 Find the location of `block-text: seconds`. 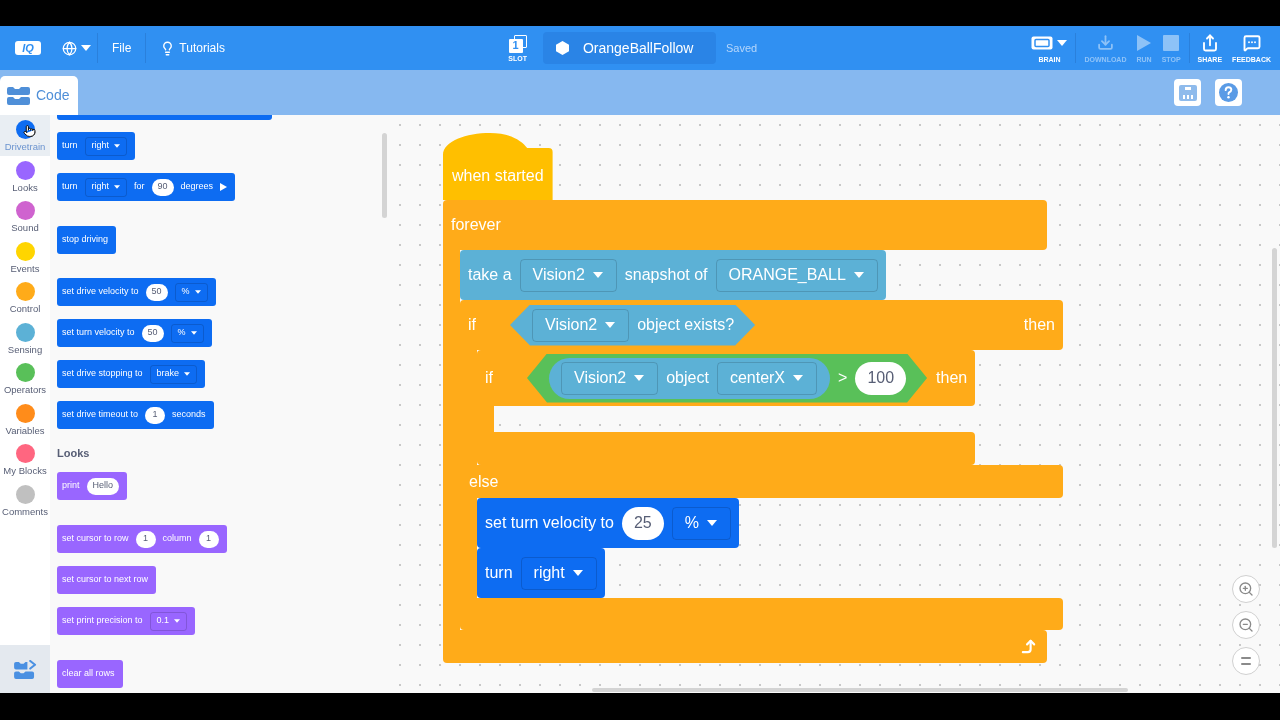

block-text: seconds is located at coordinates (189, 415).